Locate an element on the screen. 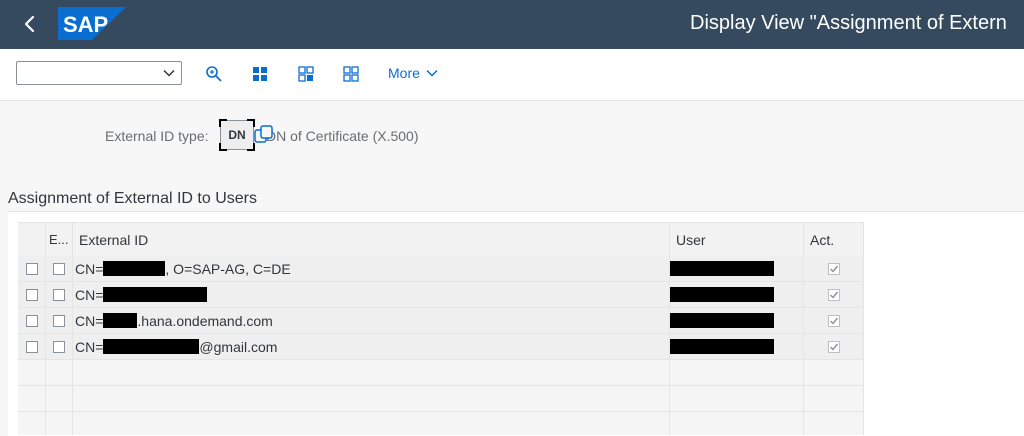 The image size is (1024, 436). select-block-icon is located at coordinates (306, 74).